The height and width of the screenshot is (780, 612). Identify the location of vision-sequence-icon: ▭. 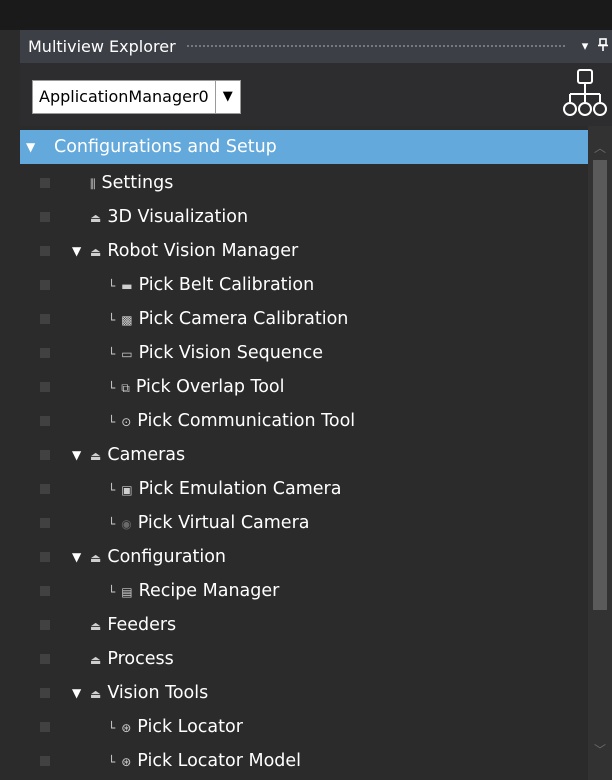
(127, 354).